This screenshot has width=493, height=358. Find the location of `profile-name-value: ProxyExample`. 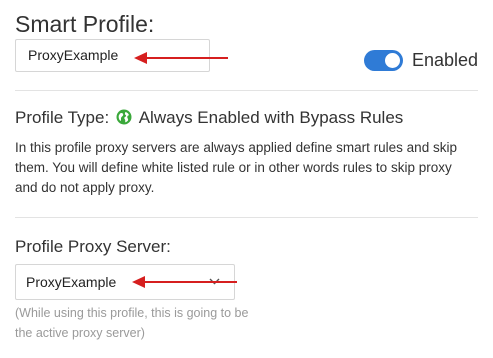

profile-name-value: ProxyExample is located at coordinates (73, 55).